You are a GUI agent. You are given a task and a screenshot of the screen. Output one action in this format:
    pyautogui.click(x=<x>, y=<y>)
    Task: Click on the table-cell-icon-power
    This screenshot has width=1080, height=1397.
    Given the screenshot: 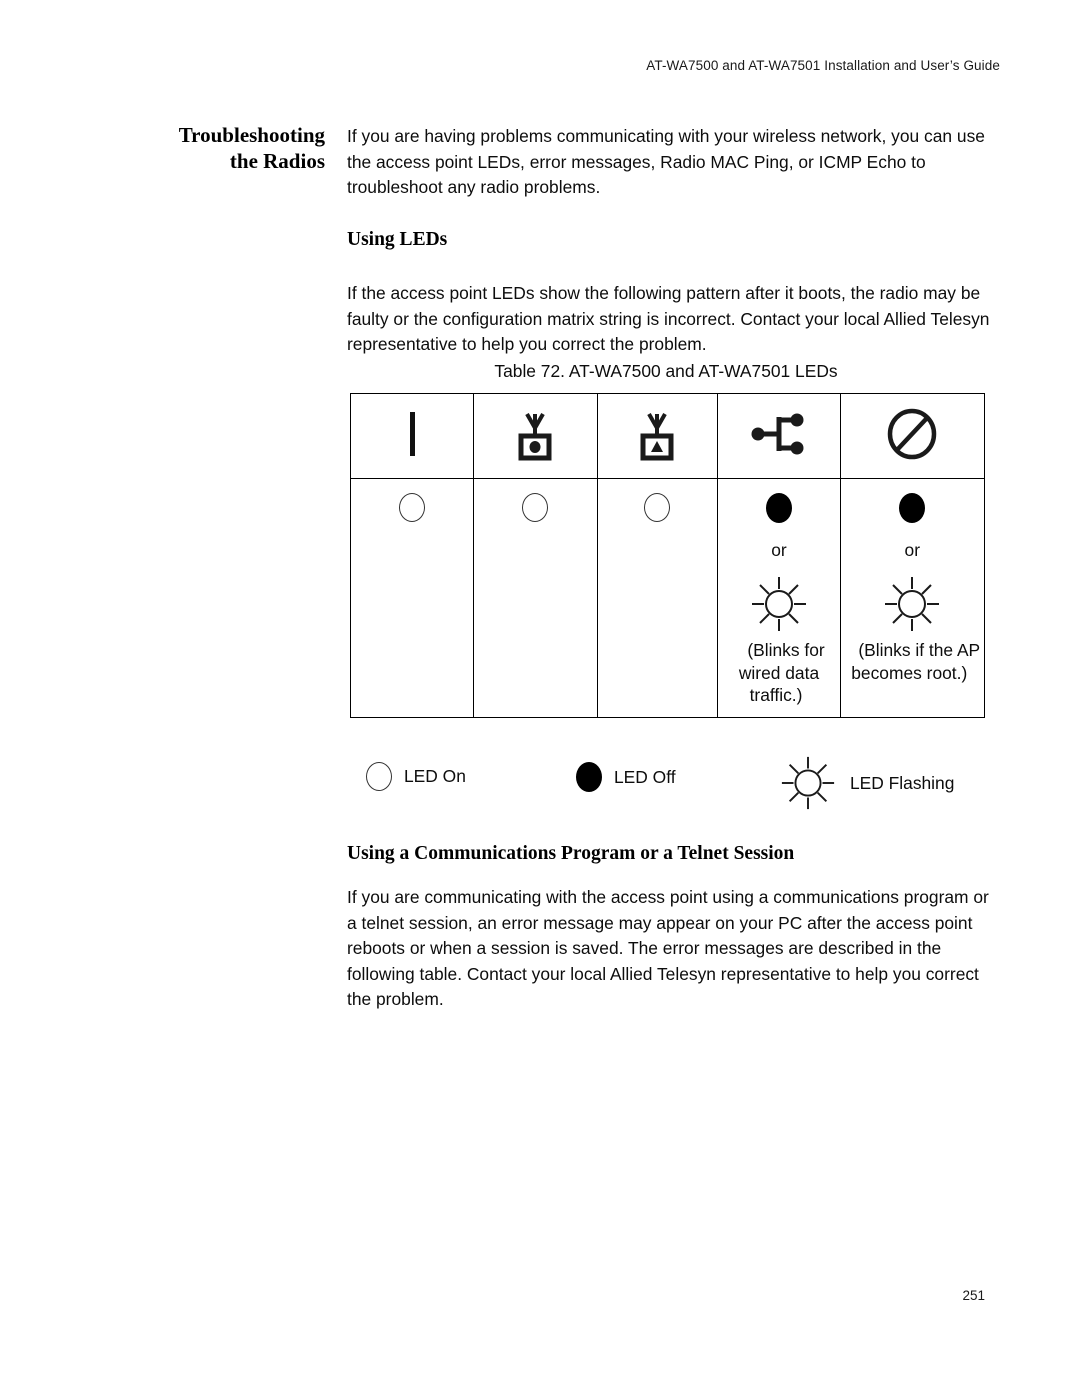 What is the action you would take?
    pyautogui.click(x=412, y=436)
    